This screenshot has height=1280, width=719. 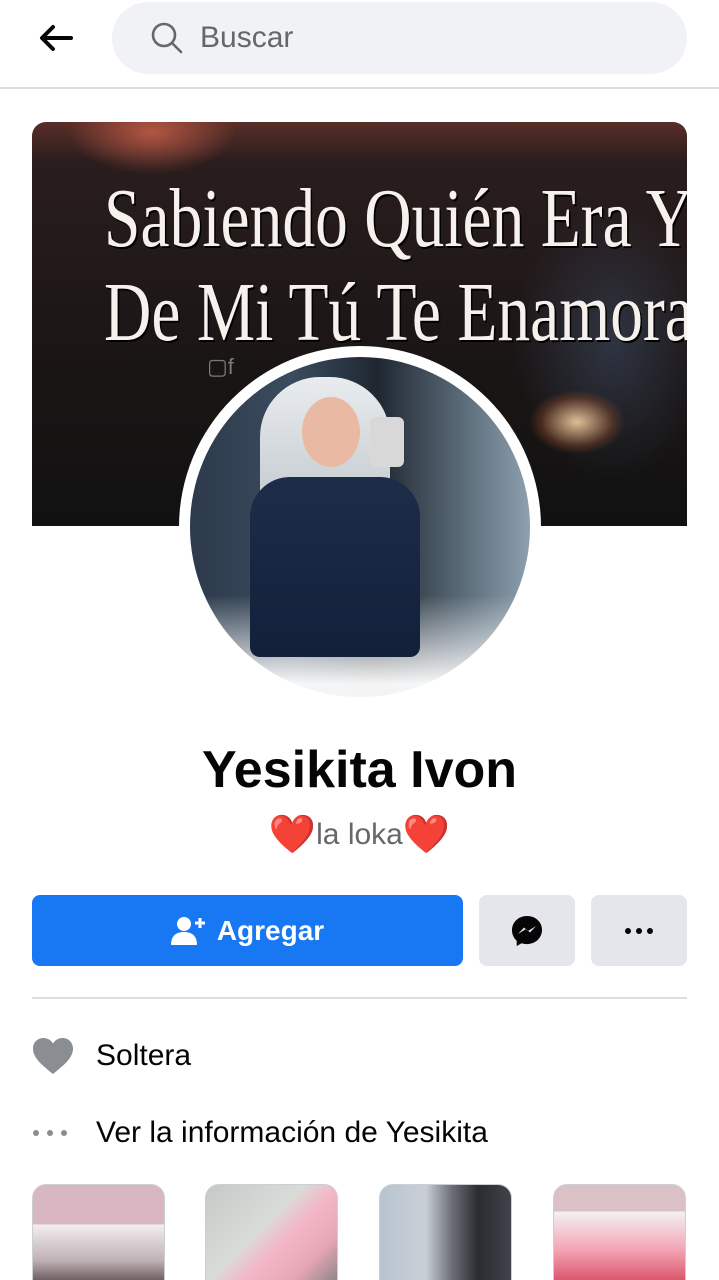 I want to click on add-friend-button: Agregar, so click(x=247, y=930).